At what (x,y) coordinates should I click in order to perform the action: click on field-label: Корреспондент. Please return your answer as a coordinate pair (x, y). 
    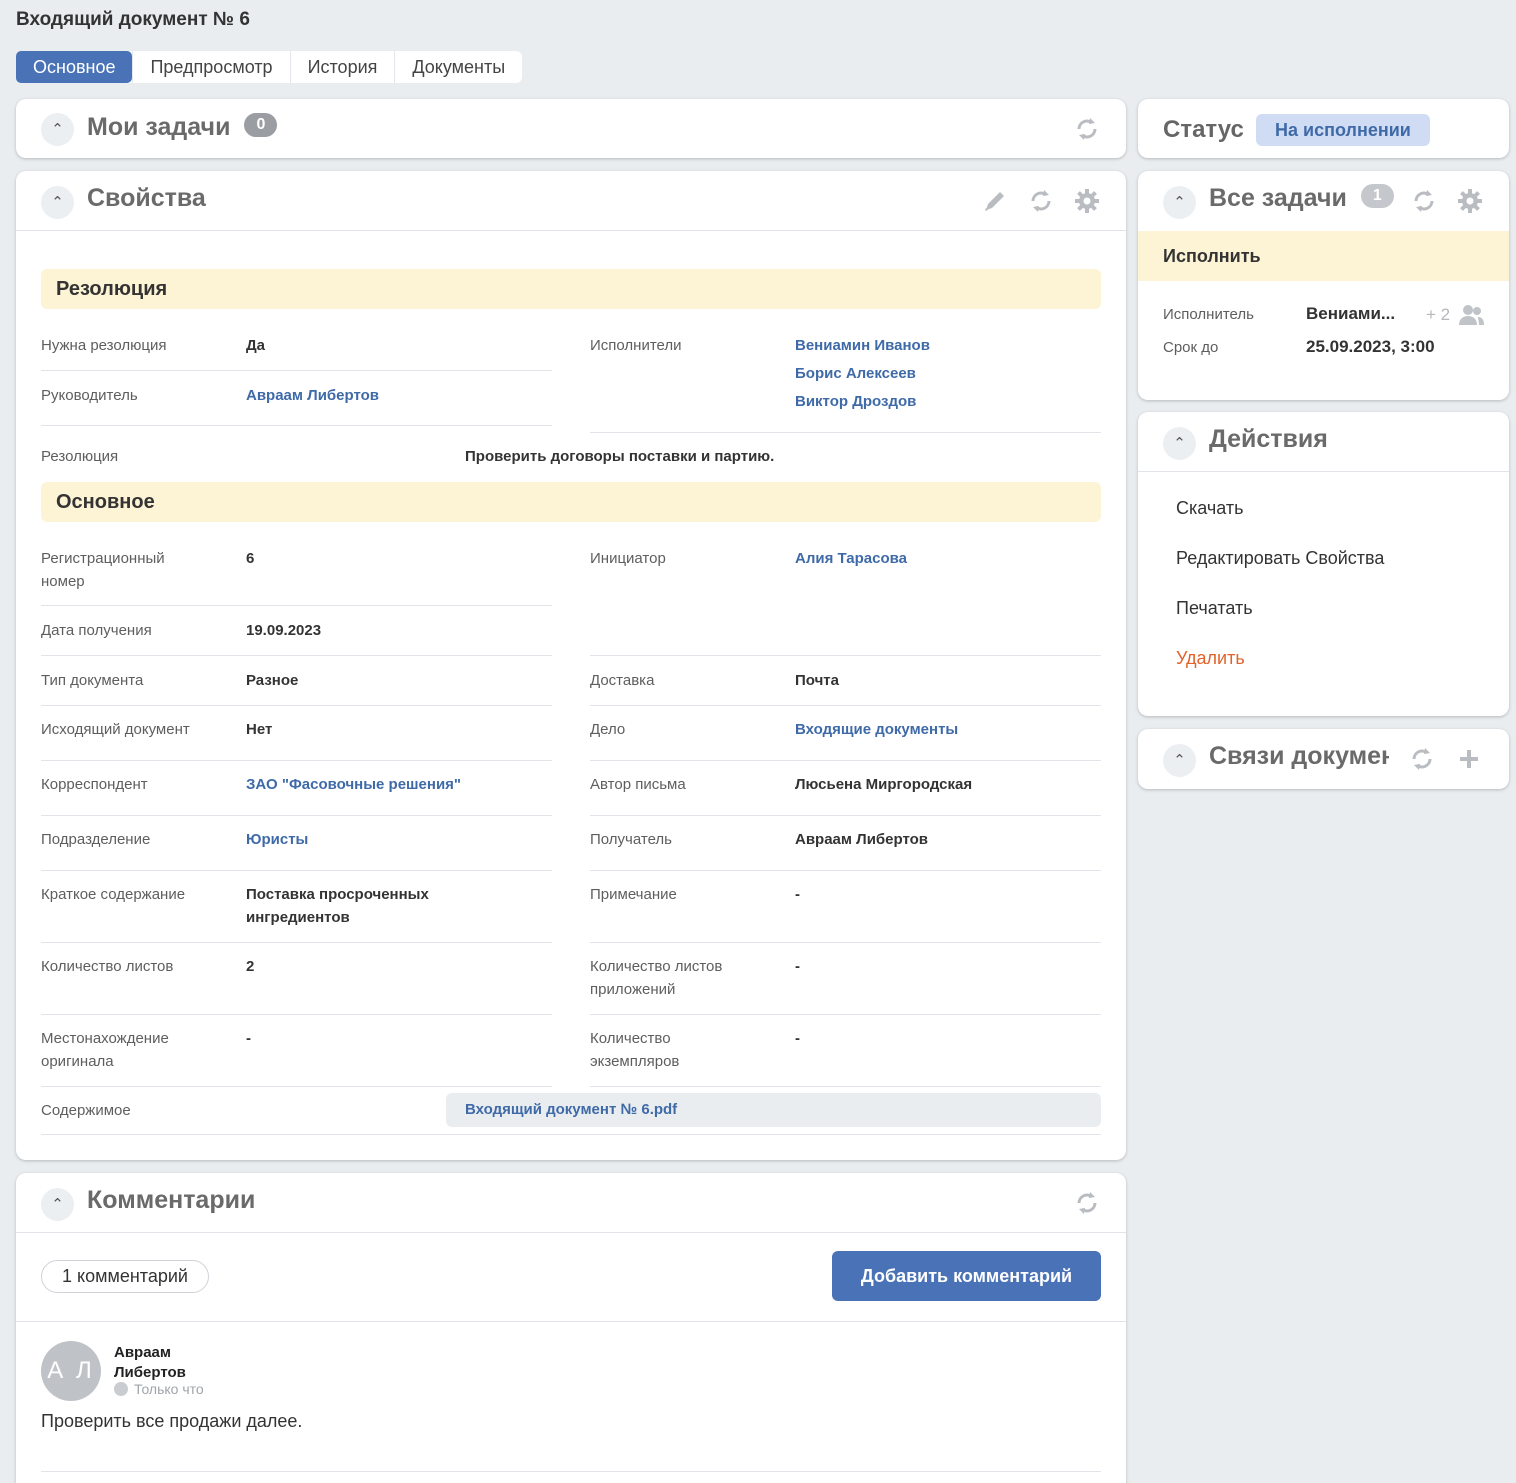
    Looking at the image, I should click on (94, 784).